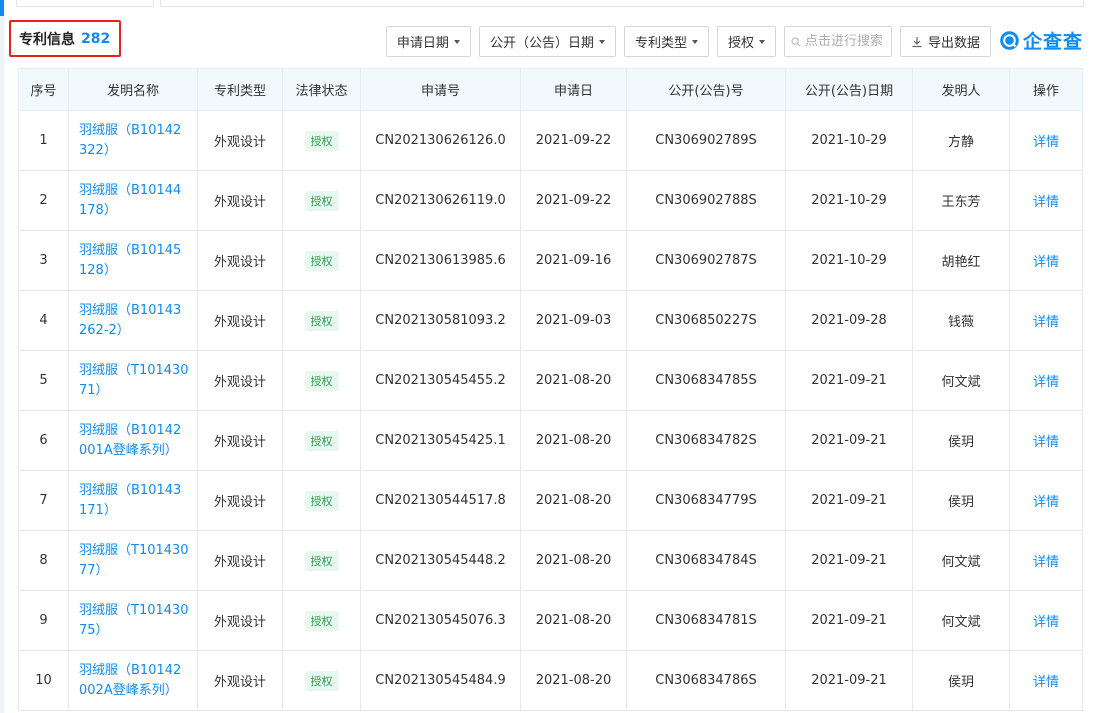  What do you see at coordinates (133, 680) in the screenshot?
I see `patent-name-link: 羽绒服（B10142002A登峰系列）` at bounding box center [133, 680].